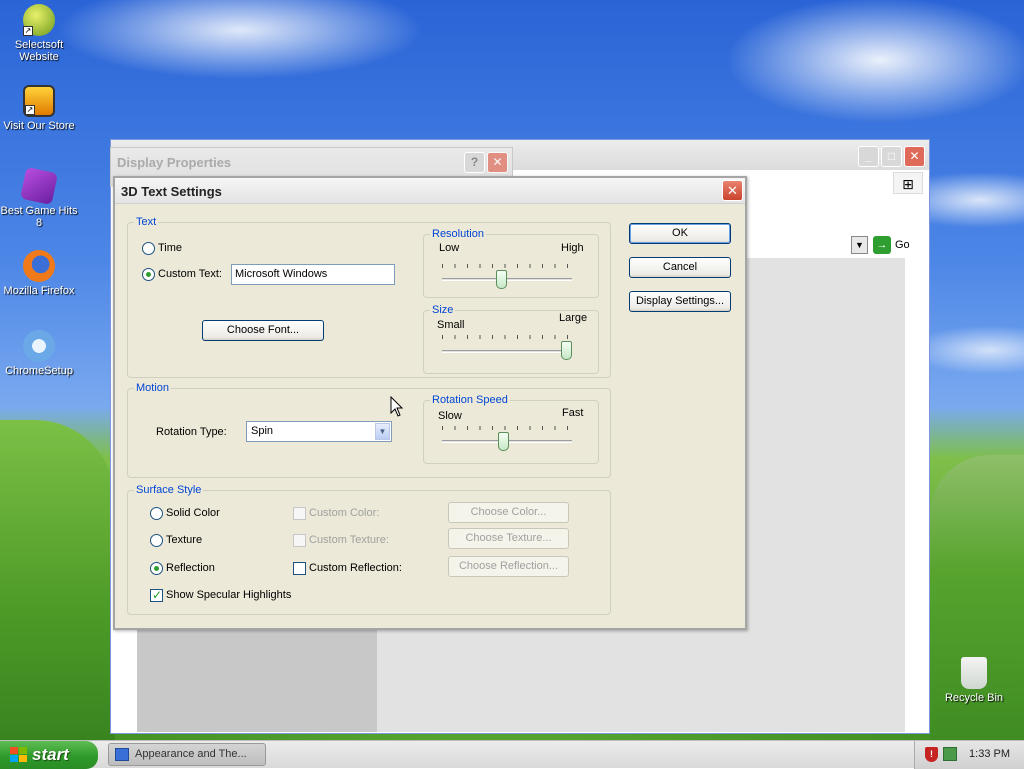 The image size is (1024, 769). Describe the element at coordinates (506, 428) in the screenshot. I see `rotation-speed-ticks` at that location.